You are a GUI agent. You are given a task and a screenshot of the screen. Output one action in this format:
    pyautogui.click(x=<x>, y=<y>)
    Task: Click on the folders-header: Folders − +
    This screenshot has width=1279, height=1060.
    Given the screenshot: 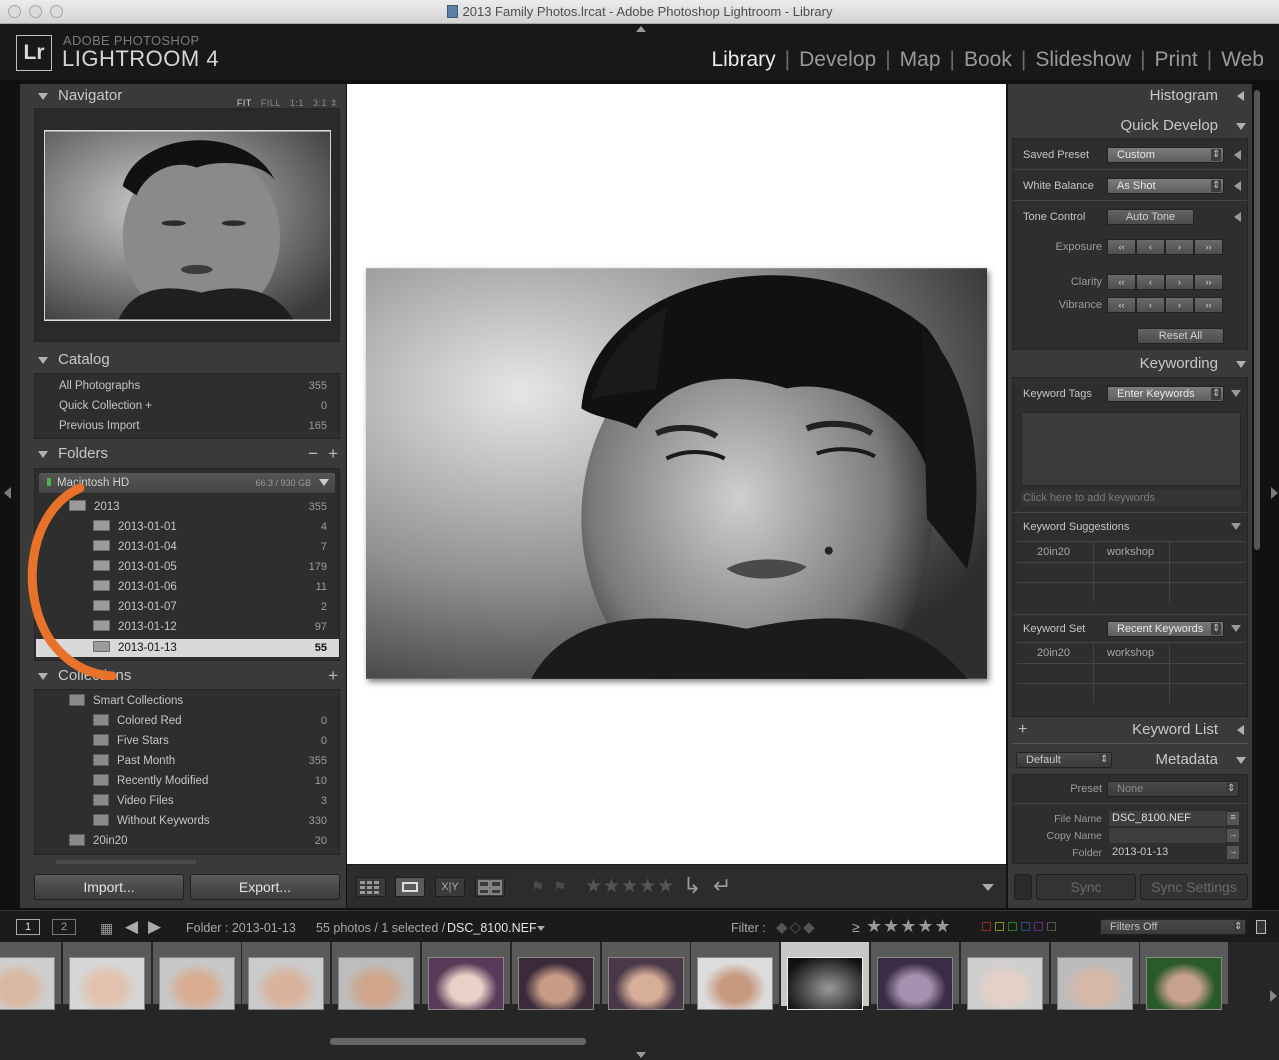 What is the action you would take?
    pyautogui.click(x=183, y=454)
    